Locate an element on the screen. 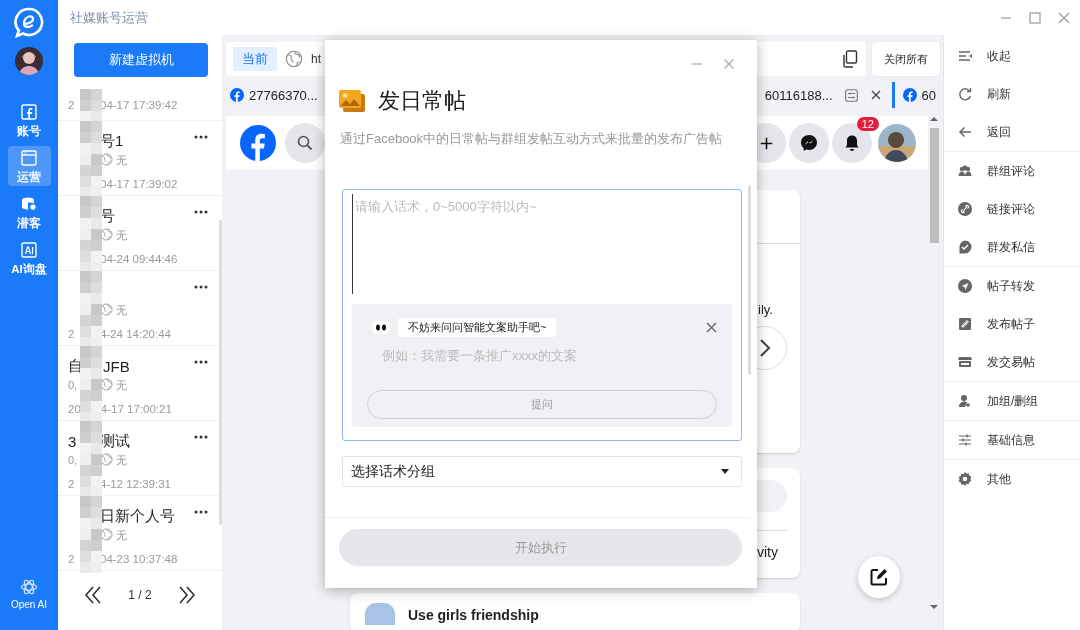  ai-icon is located at coordinates (29, 249).